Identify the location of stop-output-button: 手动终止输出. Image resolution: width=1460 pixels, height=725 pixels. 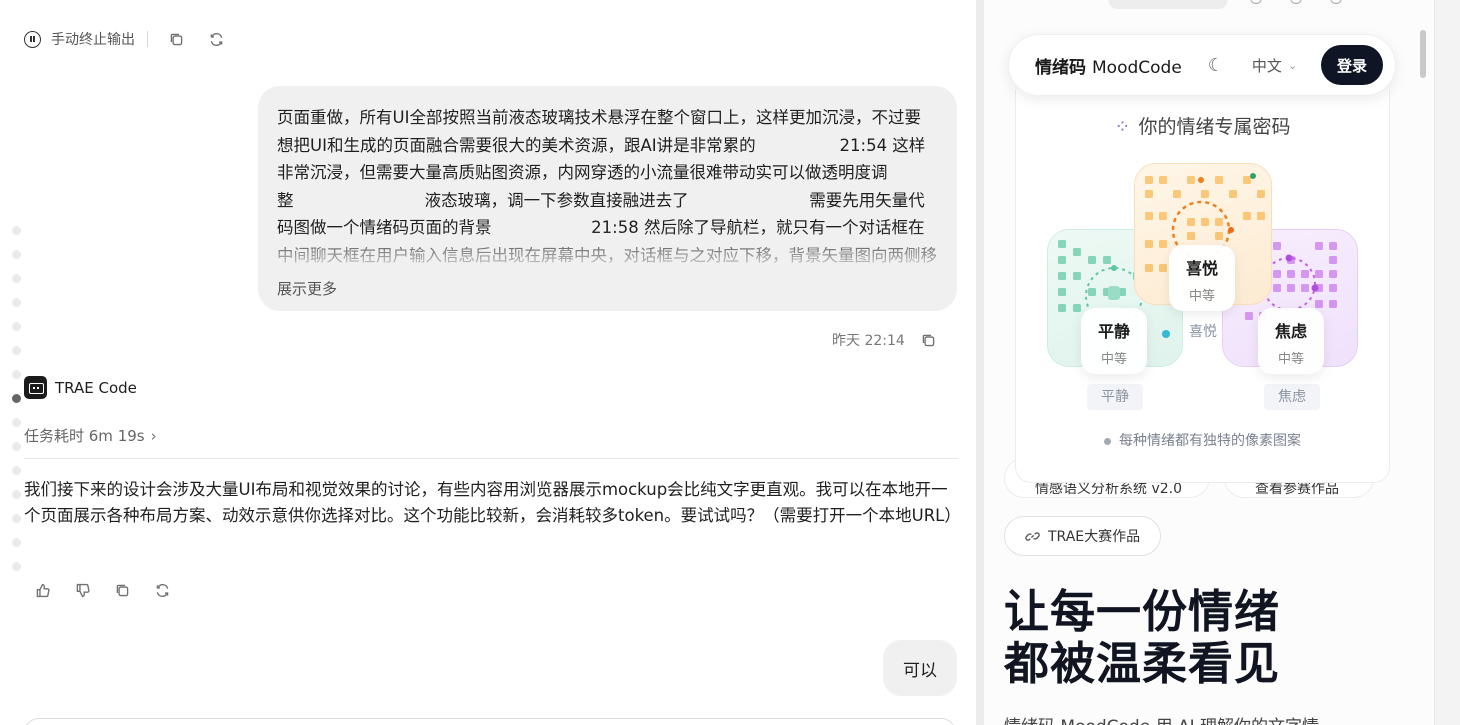
(79, 39).